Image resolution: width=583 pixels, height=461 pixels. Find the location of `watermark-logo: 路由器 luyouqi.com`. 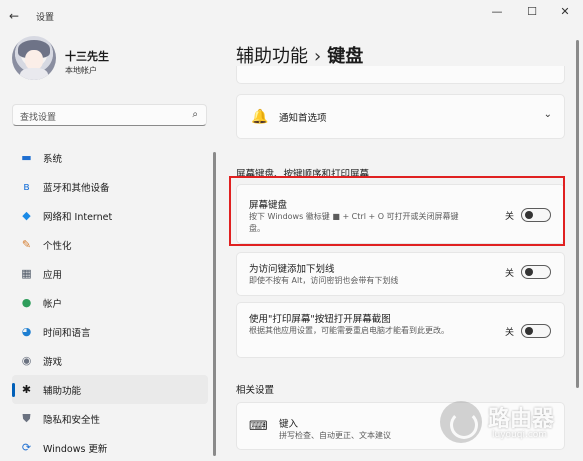

watermark-logo: 路由器 luyouqi.com is located at coordinates (511, 428).